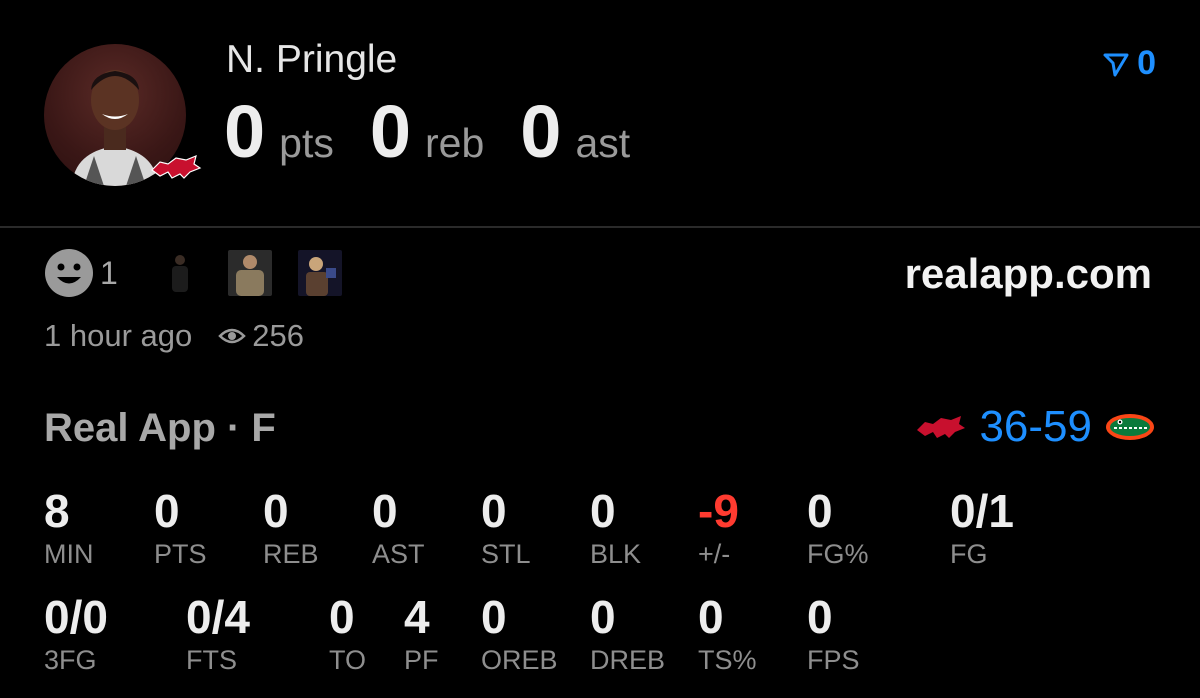  What do you see at coordinates (76, 617) in the screenshot?
I see `stat-value: 0/0` at bounding box center [76, 617].